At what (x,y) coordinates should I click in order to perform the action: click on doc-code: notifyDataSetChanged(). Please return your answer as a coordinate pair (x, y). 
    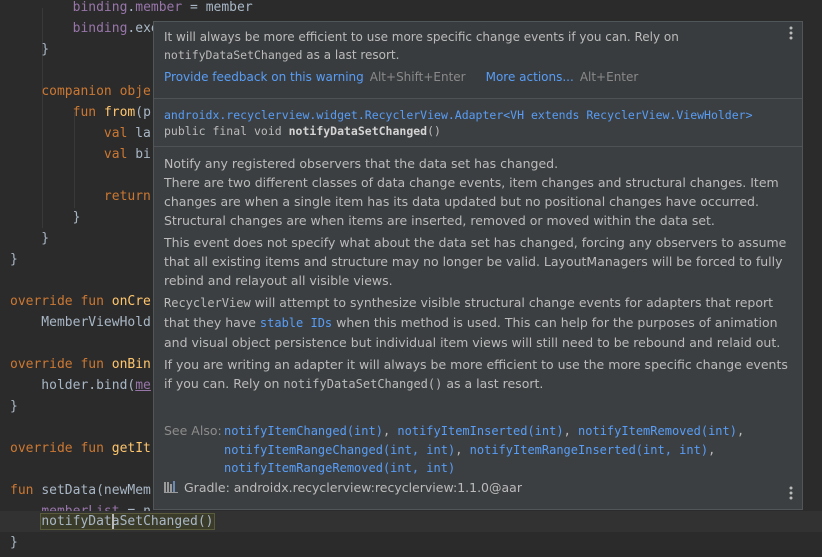
    Looking at the image, I should click on (363, 384).